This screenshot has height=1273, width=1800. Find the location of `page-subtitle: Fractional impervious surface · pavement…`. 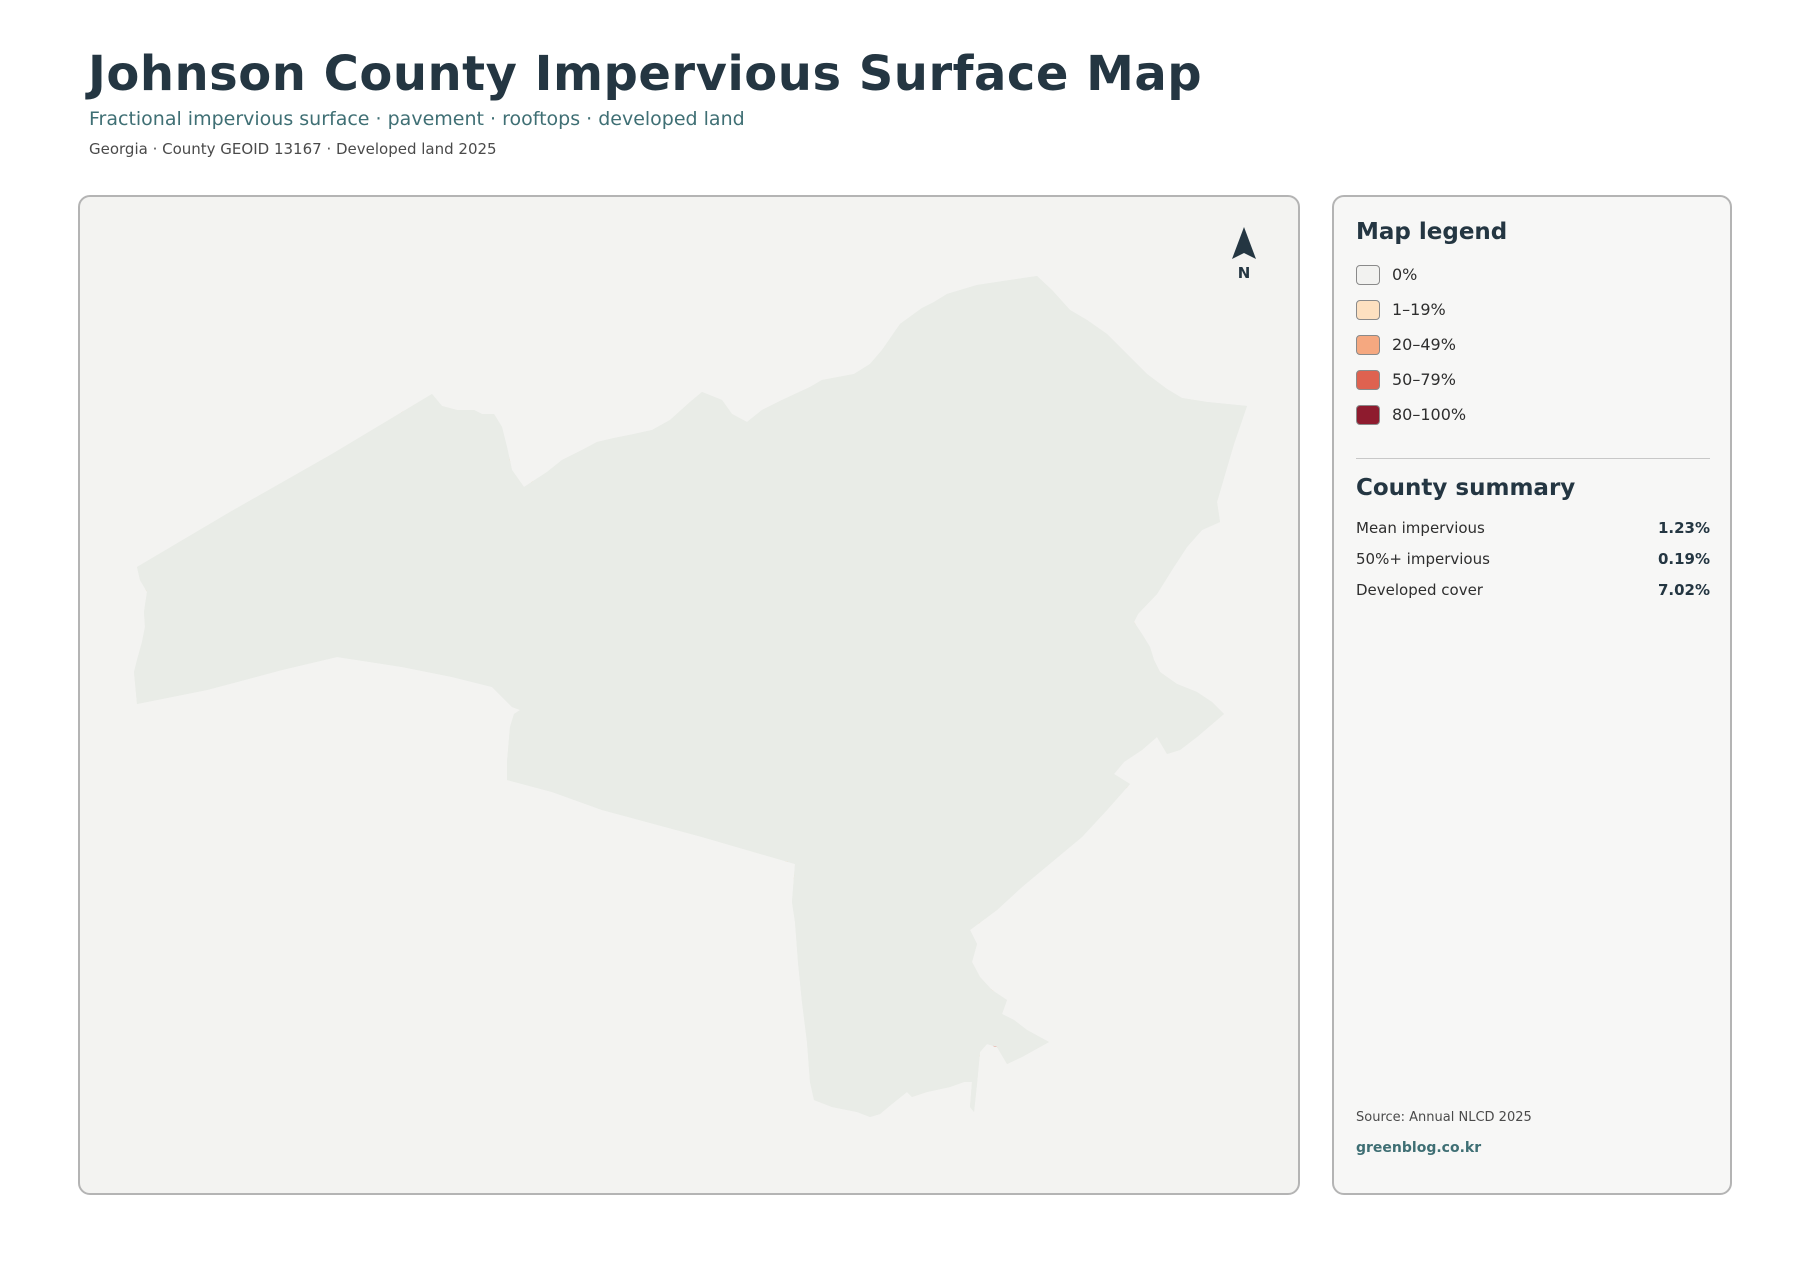

page-subtitle: Fractional impervious surface · pavement… is located at coordinates (417, 119).